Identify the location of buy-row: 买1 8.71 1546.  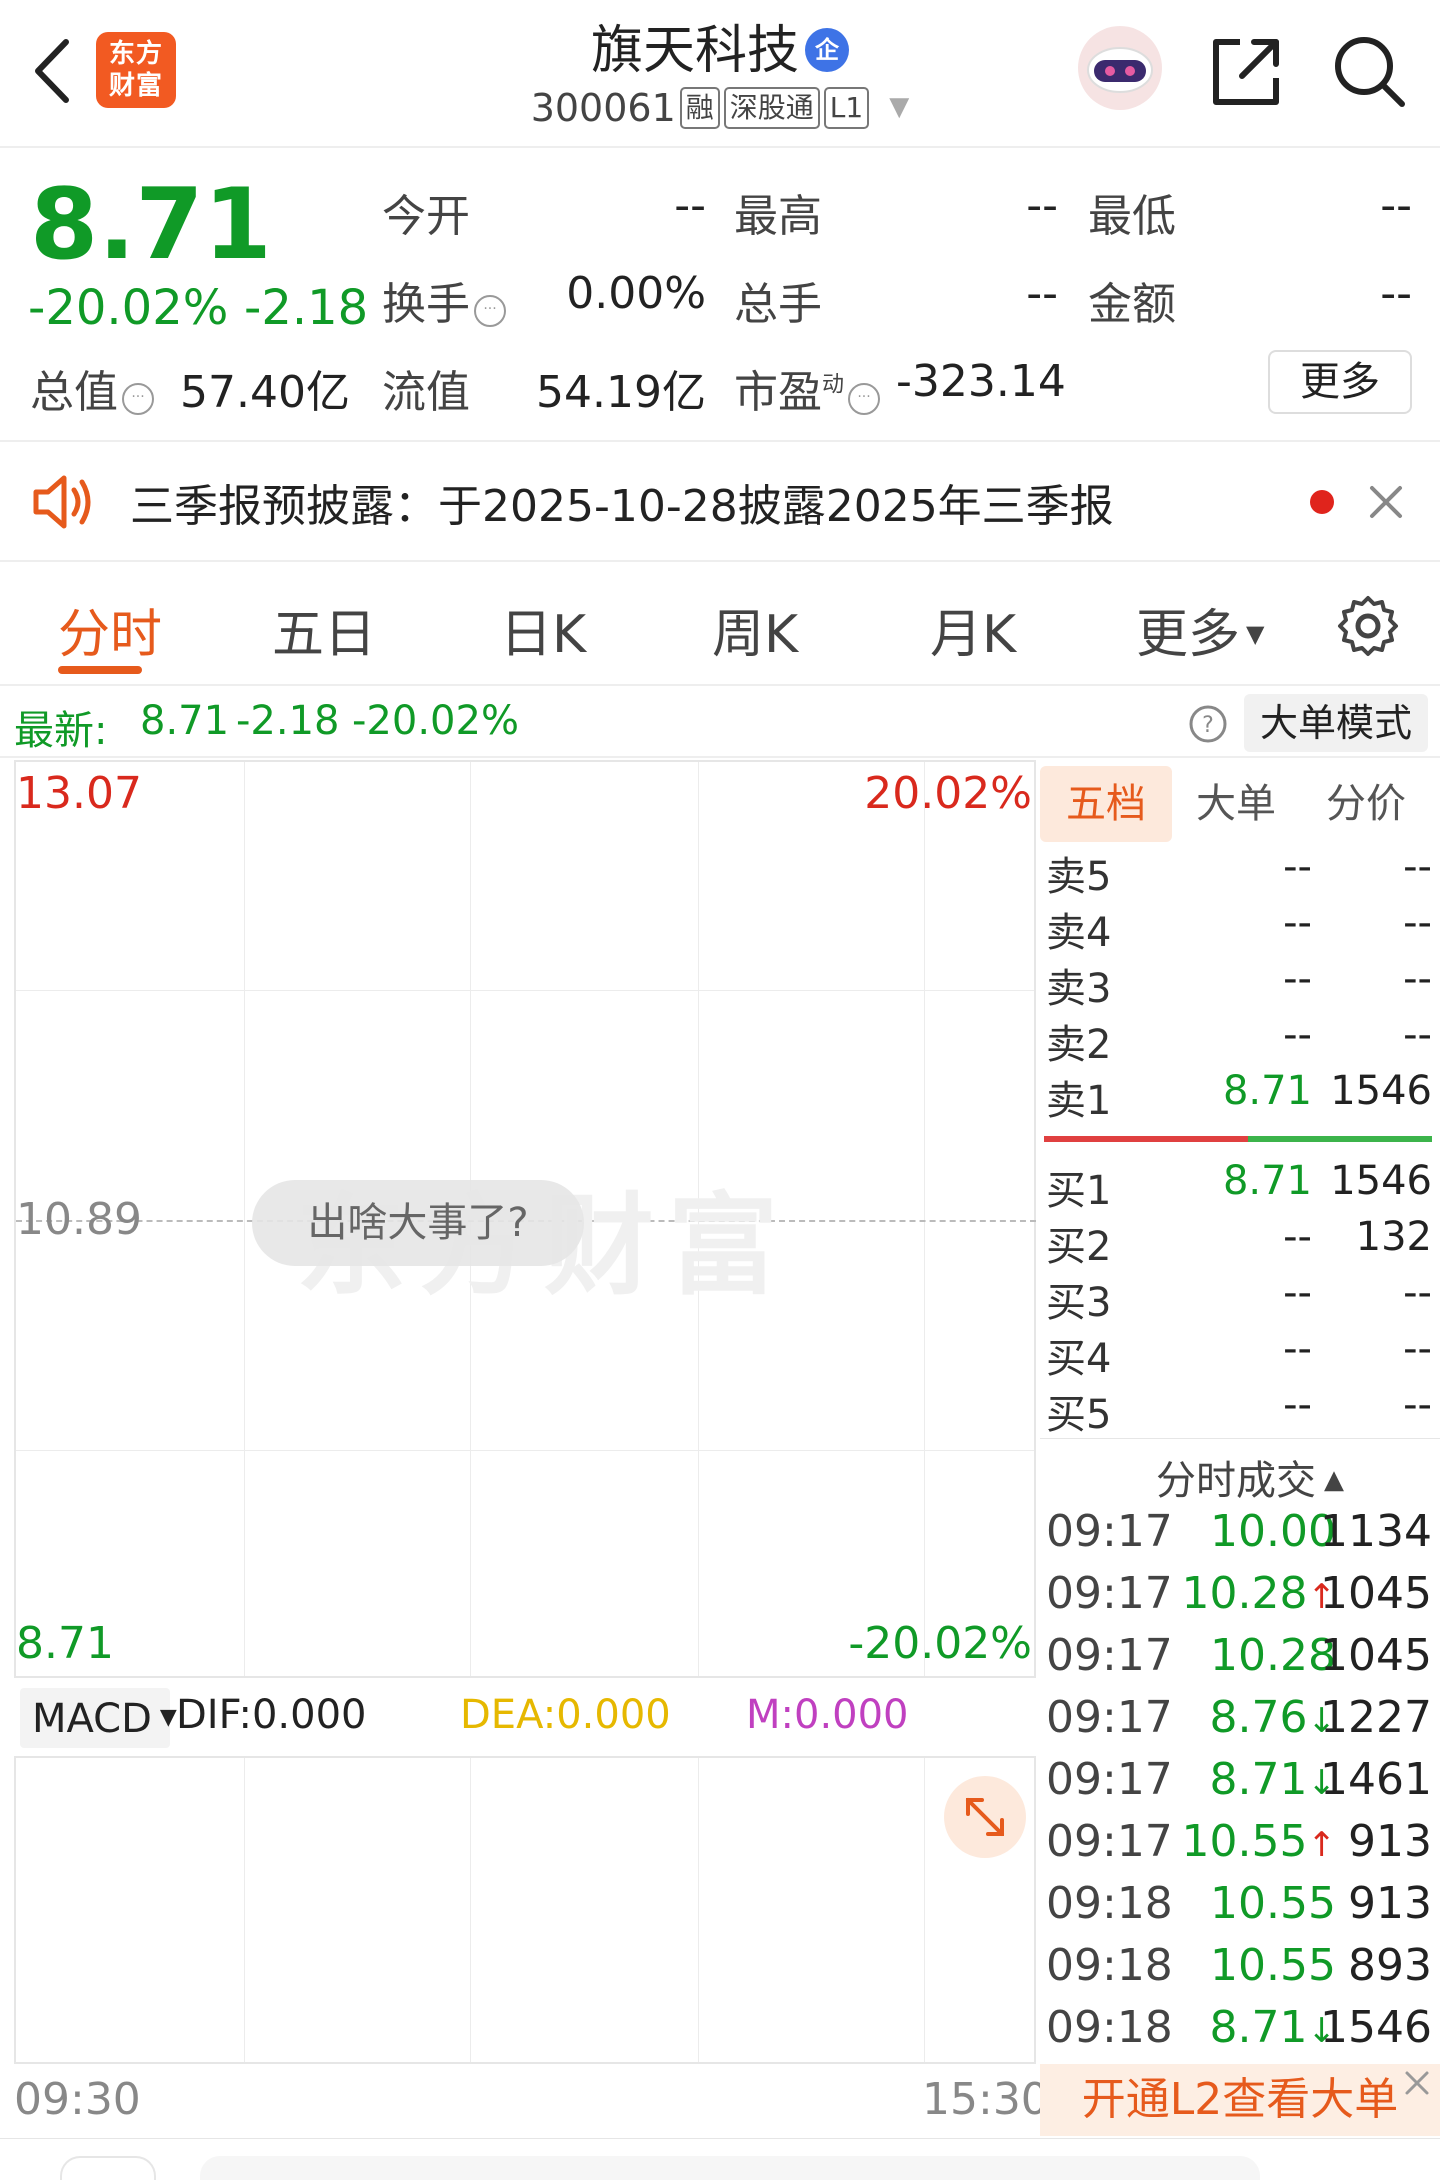
(1236, 1186).